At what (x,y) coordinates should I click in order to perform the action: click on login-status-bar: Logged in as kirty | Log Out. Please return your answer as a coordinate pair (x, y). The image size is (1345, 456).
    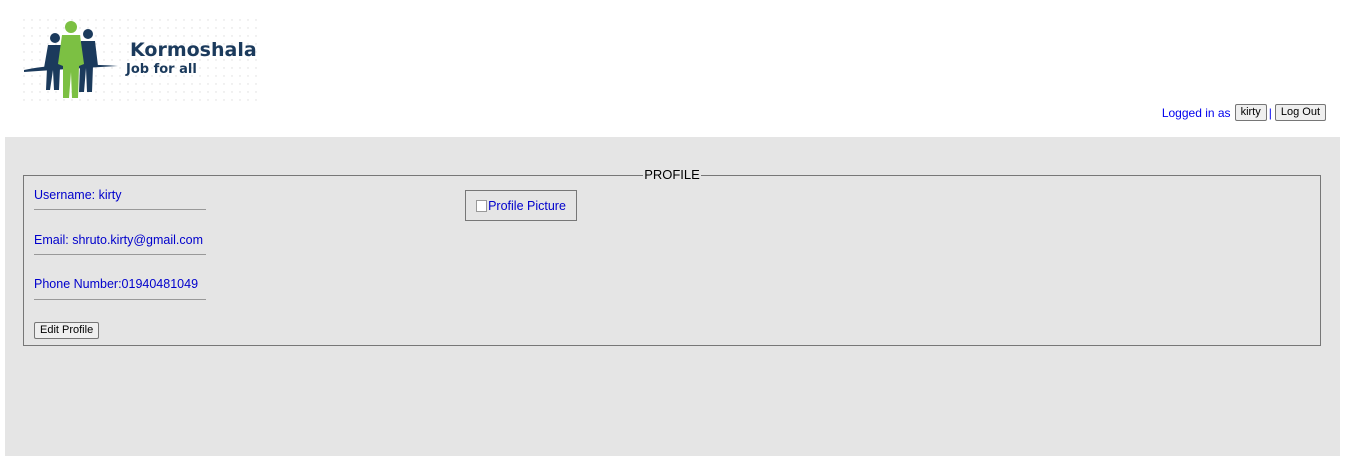
    Looking at the image, I should click on (1244, 112).